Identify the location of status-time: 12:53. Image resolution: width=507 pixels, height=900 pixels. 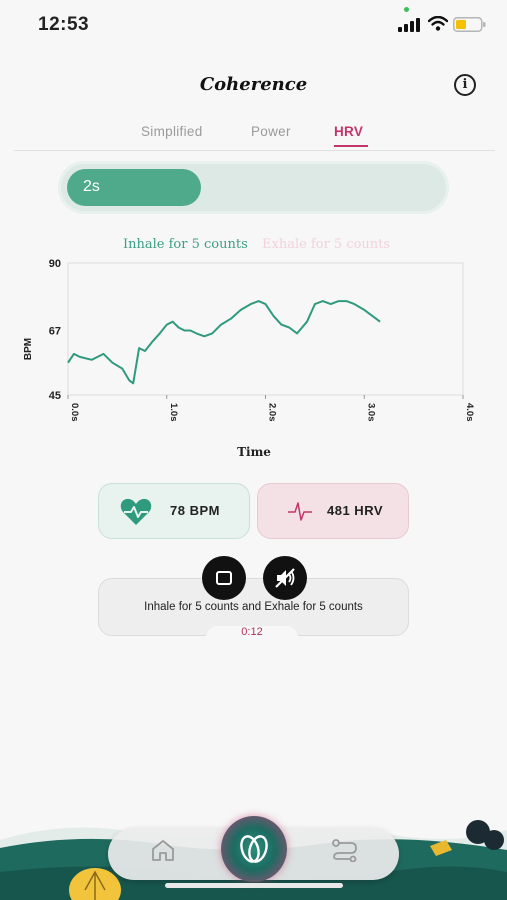
(64, 24).